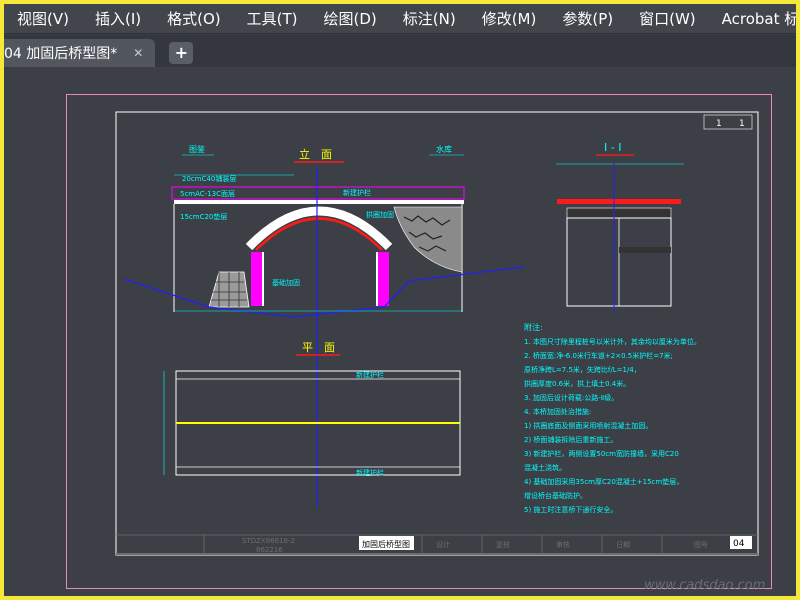  What do you see at coordinates (728, 122) in the screenshot?
I see `page-counter` at bounding box center [728, 122].